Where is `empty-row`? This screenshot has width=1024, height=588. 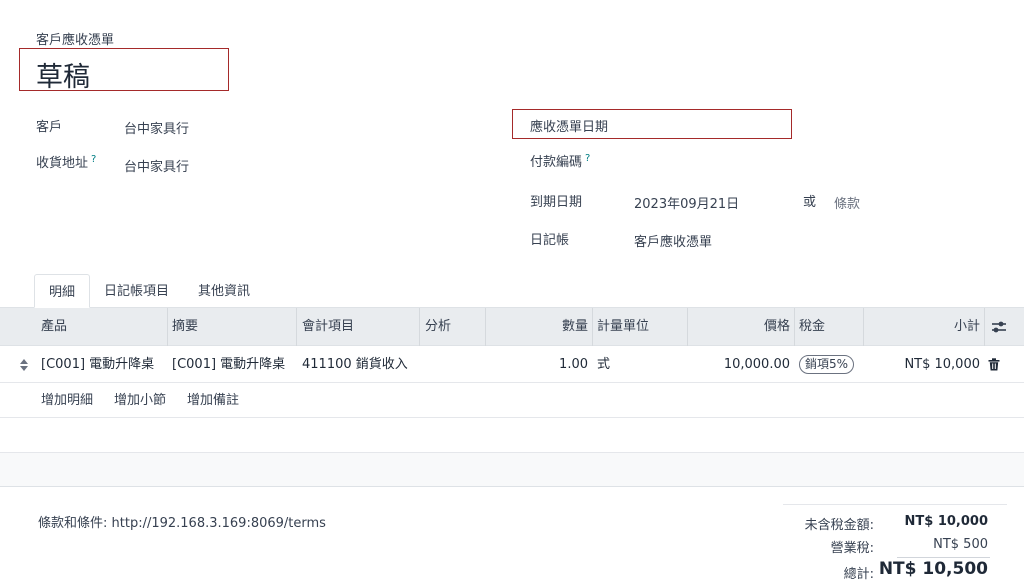 empty-row is located at coordinates (512, 435).